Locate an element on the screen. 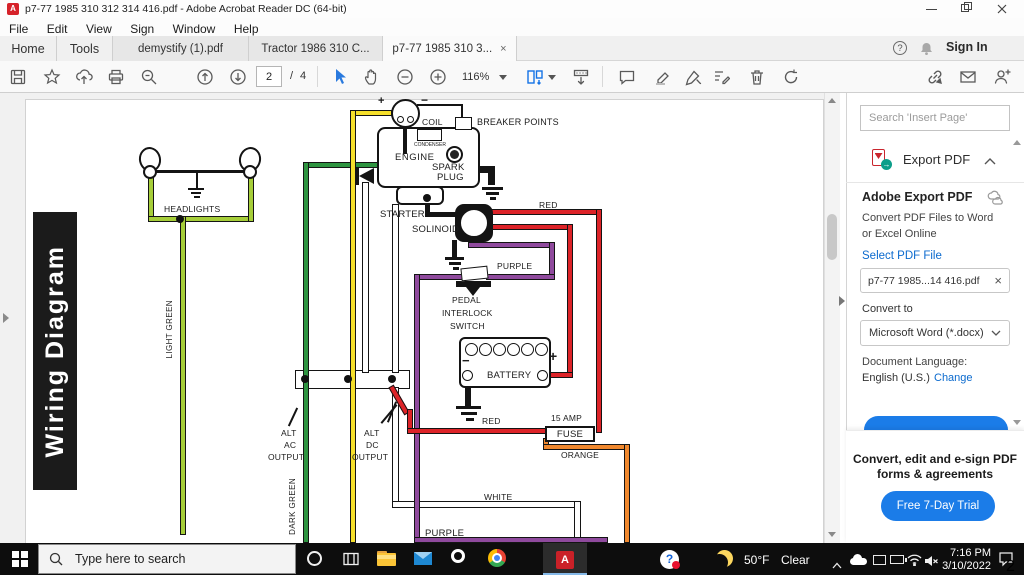  action-center-icon: 2 is located at coordinates (1006, 563).